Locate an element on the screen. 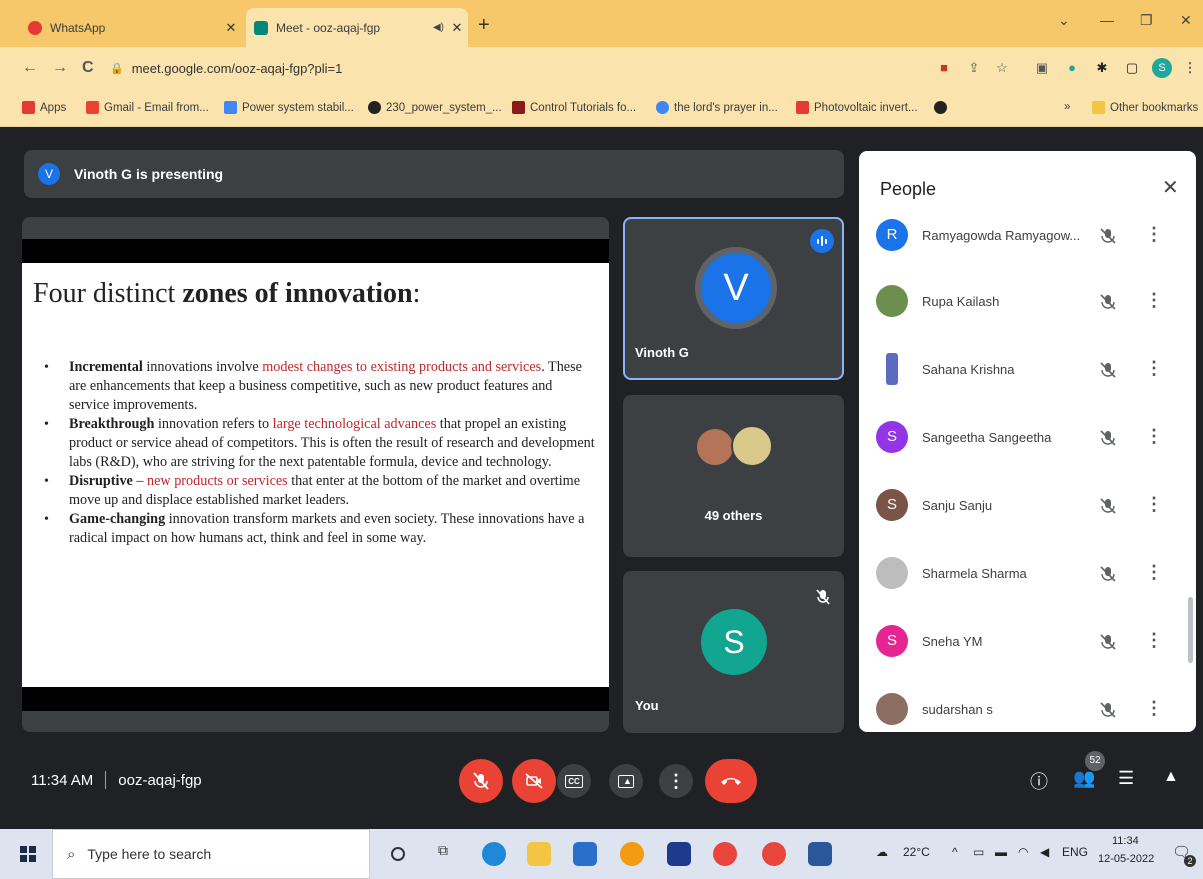 The height and width of the screenshot is (879, 1203). sidebar-icon: ▢ is located at coordinates (1132, 68).